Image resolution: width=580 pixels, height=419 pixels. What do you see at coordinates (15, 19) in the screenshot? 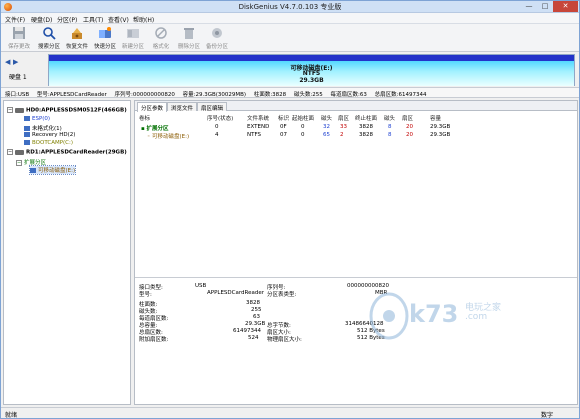
I see `menu-file: 文件(F)` at bounding box center [15, 19].